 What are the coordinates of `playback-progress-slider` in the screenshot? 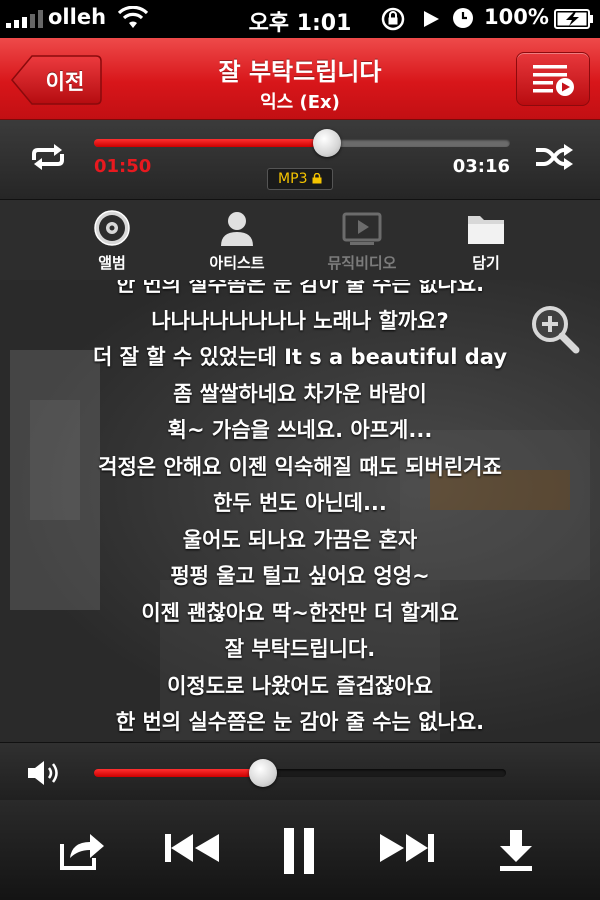 It's located at (302, 143).